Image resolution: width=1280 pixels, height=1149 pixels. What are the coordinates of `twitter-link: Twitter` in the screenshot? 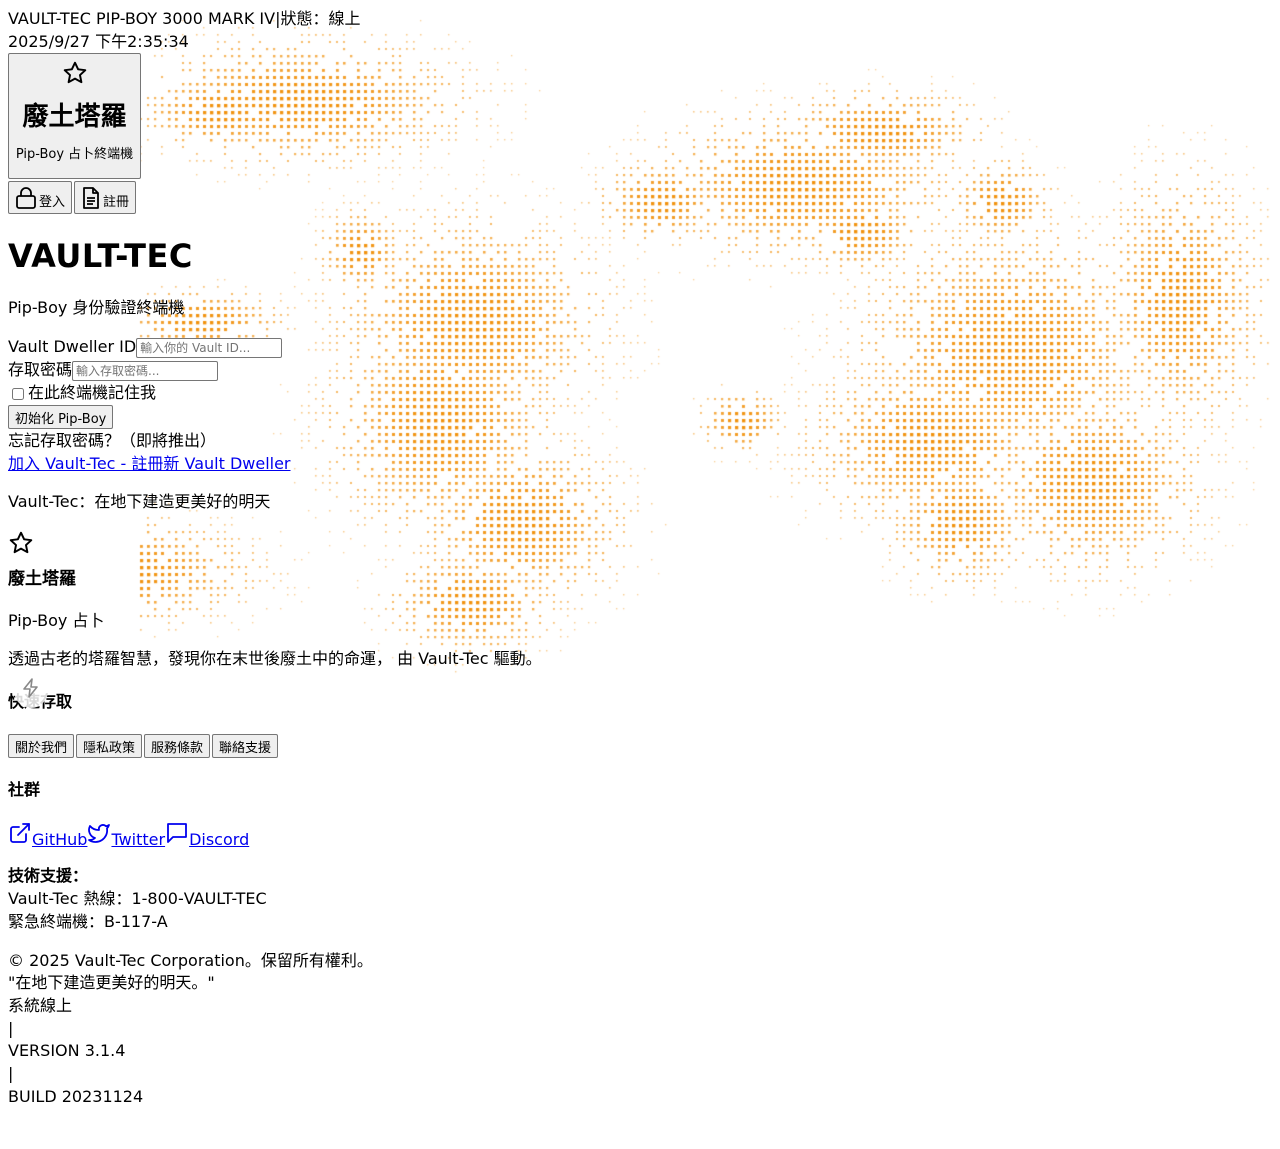 It's located at (126, 836).